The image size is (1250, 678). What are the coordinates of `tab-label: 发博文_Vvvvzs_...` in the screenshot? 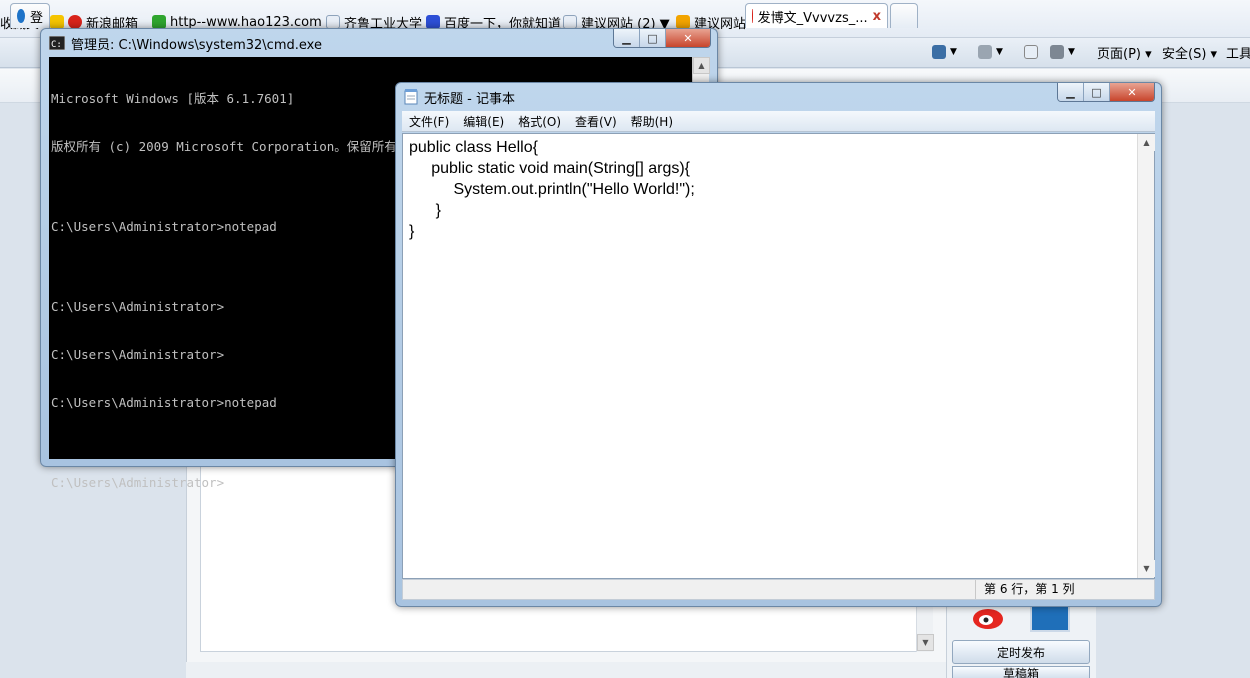 It's located at (812, 18).